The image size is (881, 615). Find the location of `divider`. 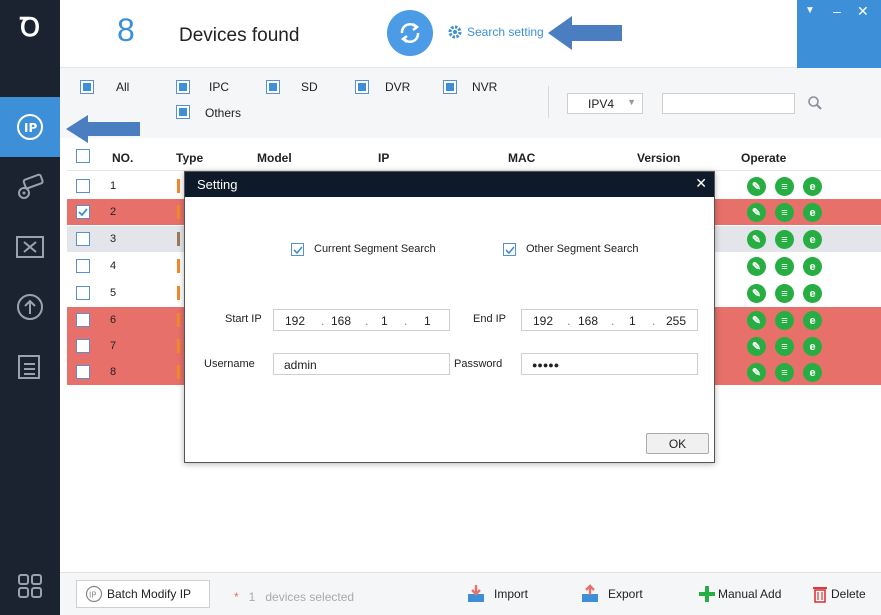

divider is located at coordinates (548, 102).